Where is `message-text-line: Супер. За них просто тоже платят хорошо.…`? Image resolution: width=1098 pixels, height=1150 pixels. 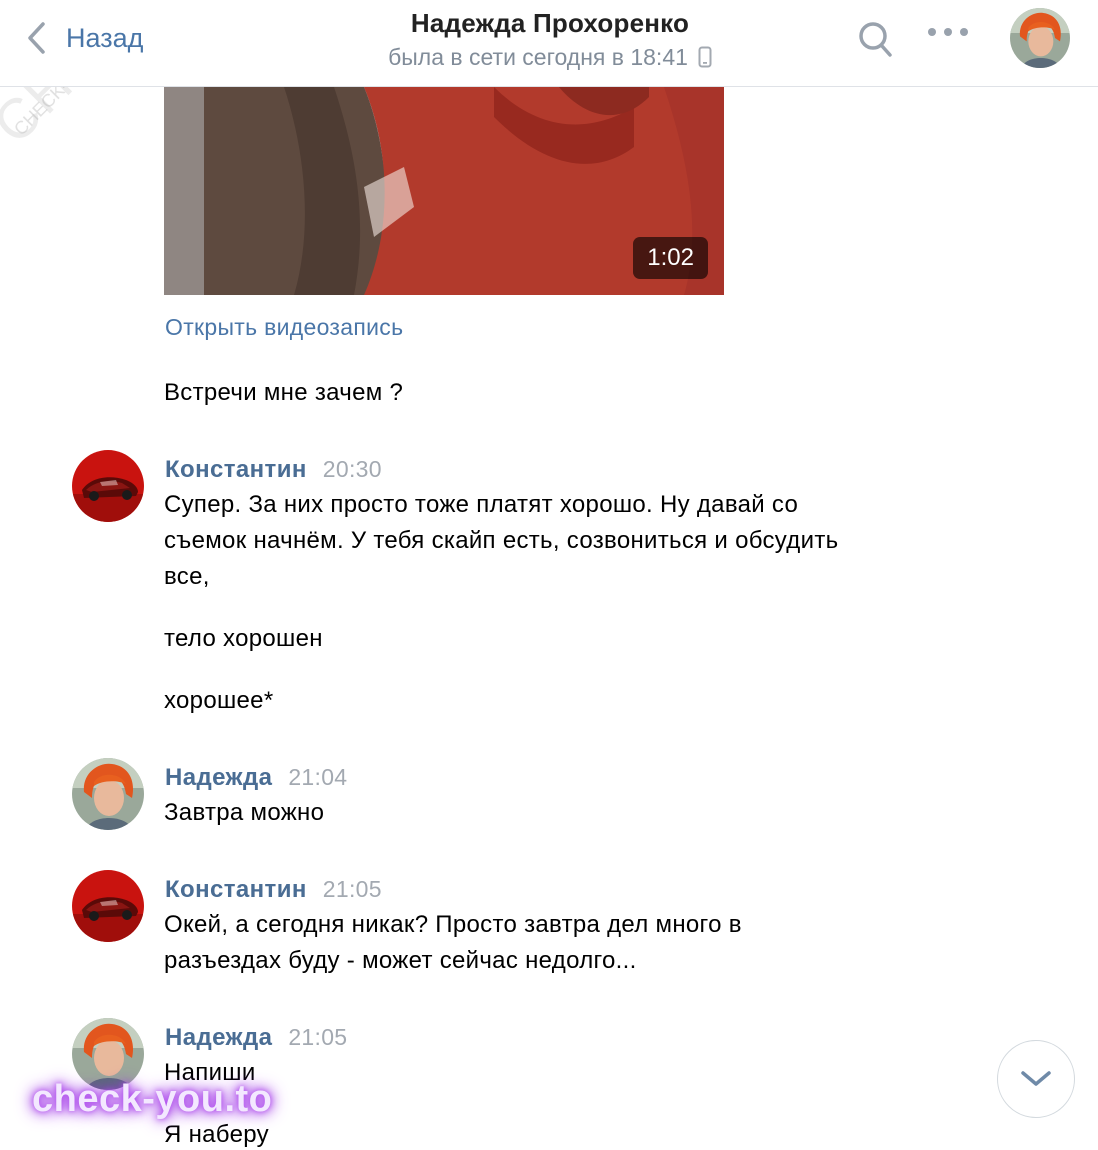 message-text-line: Супер. За них просто тоже платят хорошо.… is located at coordinates (481, 504).